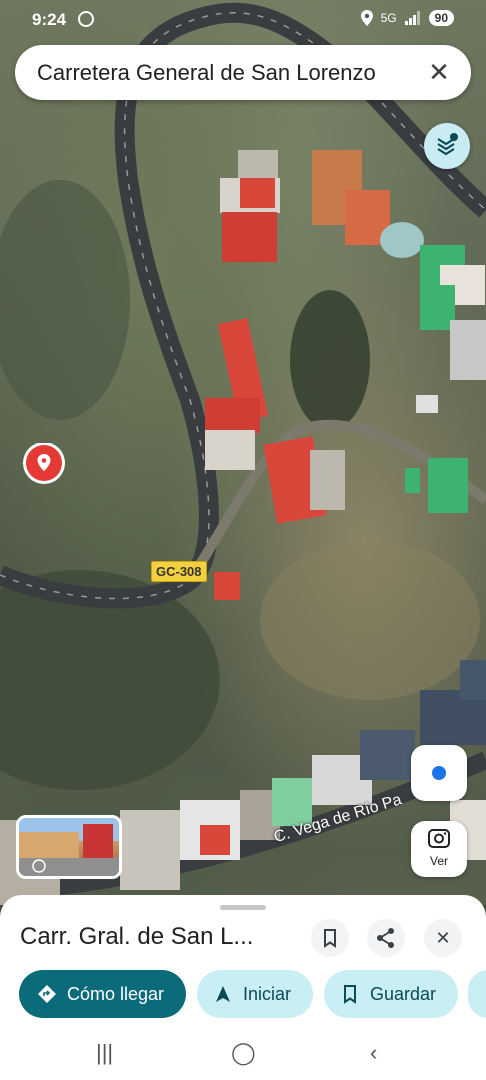 The image size is (486, 1080). Describe the element at coordinates (439, 838) in the screenshot. I see `camera-lens-icon` at that location.